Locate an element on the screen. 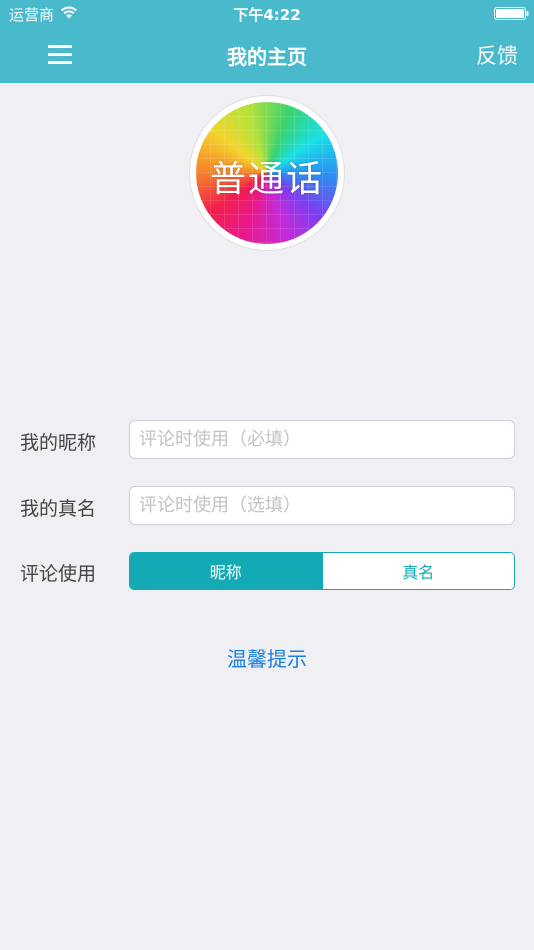 The height and width of the screenshot is (950, 534). real-name-label: 我的真名 is located at coordinates (58, 509).